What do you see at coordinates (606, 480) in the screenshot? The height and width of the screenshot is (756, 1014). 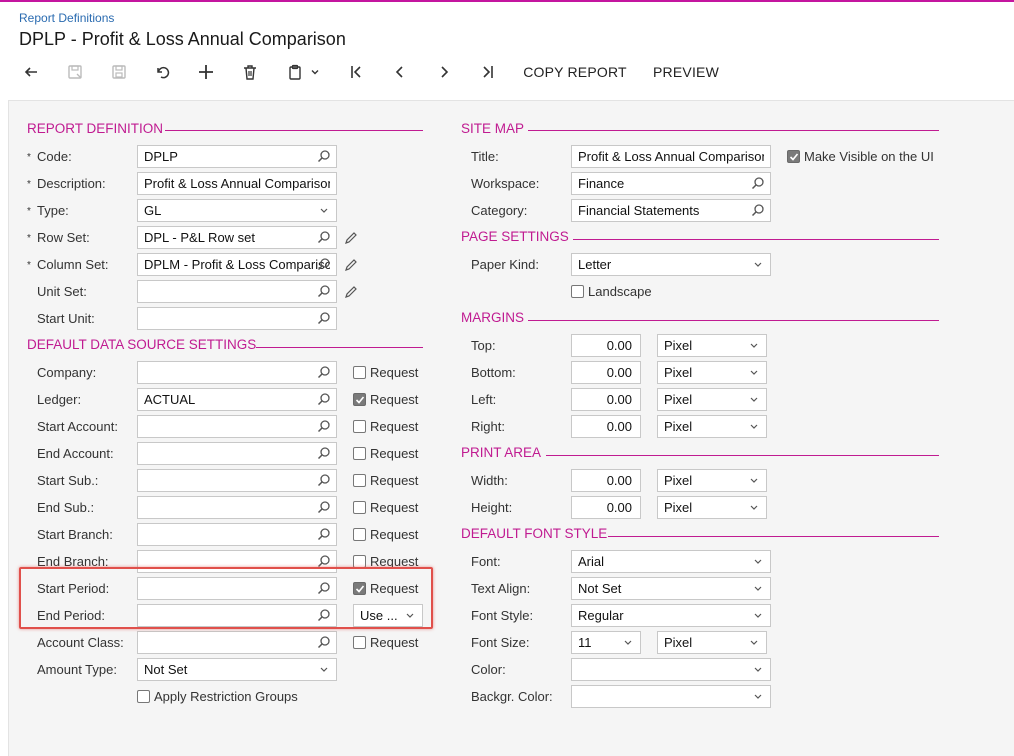 I see `width-input: 0.00` at bounding box center [606, 480].